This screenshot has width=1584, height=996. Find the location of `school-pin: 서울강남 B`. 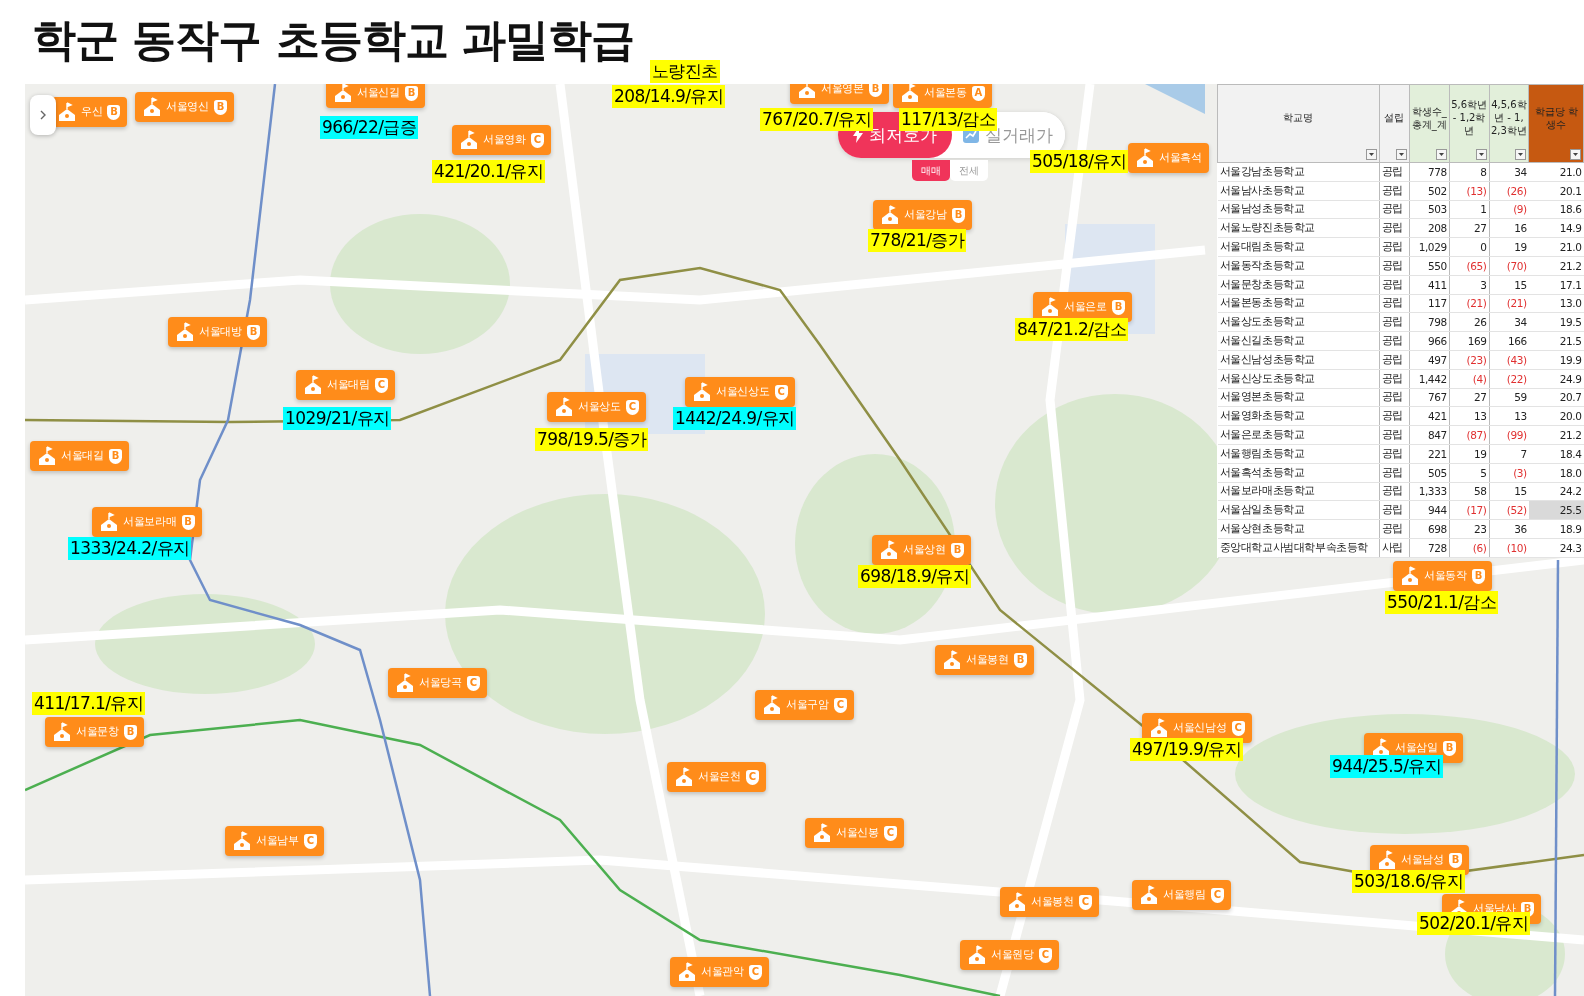

school-pin: 서울강남 B is located at coordinates (922, 215).